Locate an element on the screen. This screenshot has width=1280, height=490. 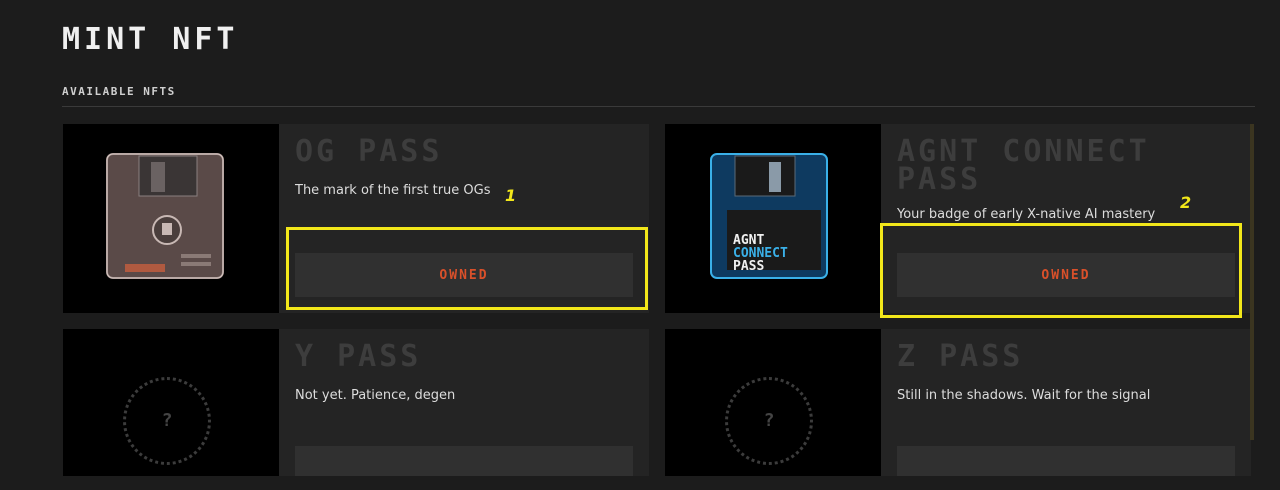
section-label: AVAILABLE NFTS is located at coordinates (119, 91).